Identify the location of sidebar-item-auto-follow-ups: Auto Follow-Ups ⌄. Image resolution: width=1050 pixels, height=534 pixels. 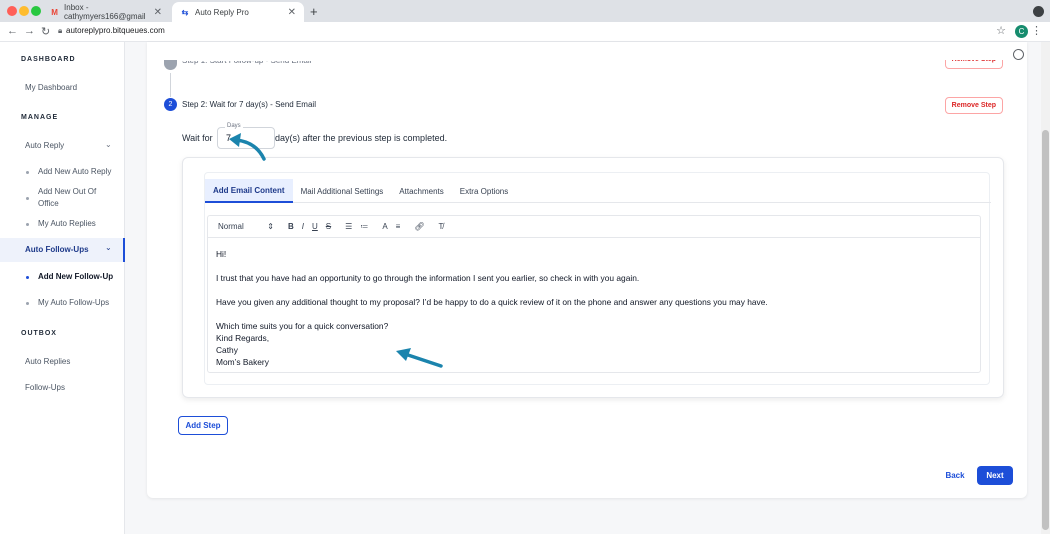
(62, 250).